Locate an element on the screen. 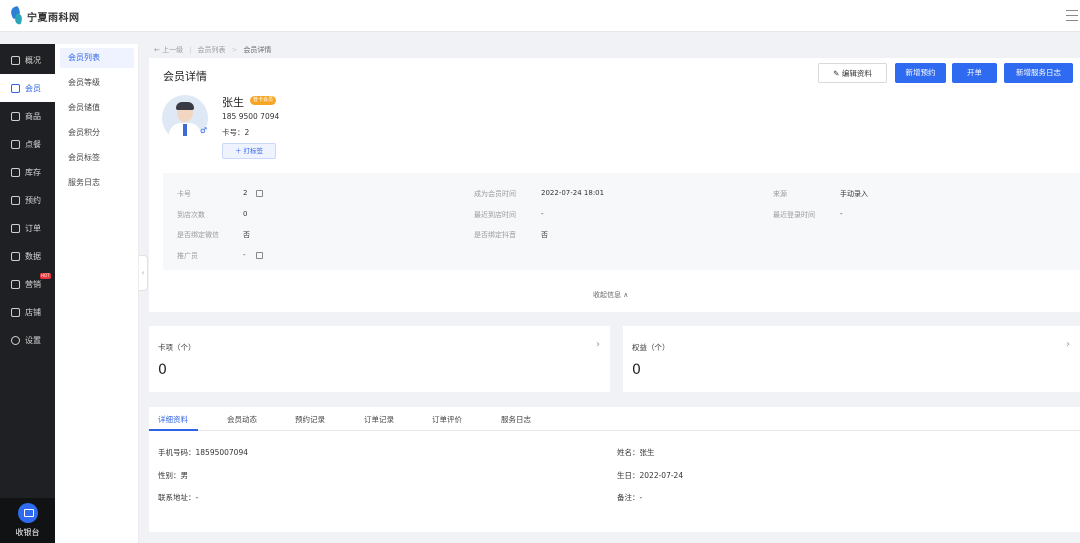  nav-item-booking: 预约 is located at coordinates (27, 200).